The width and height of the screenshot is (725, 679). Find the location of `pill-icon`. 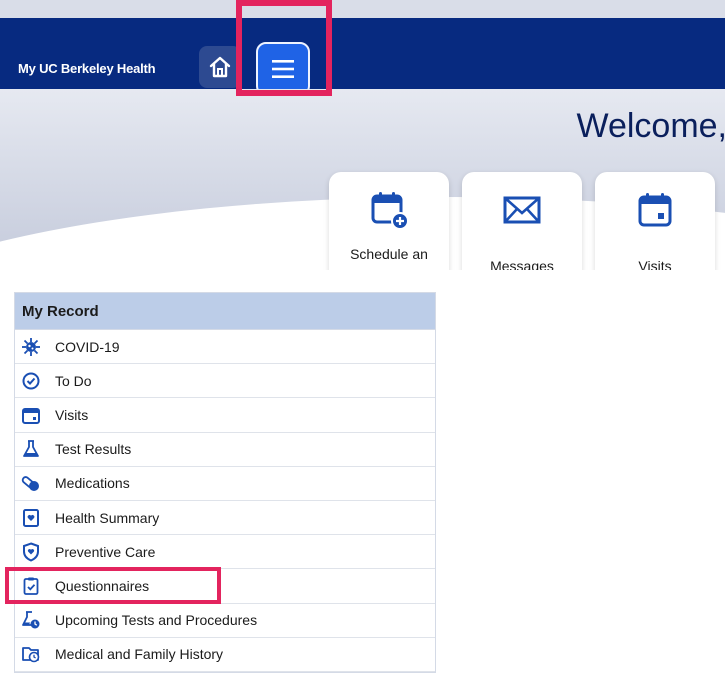

pill-icon is located at coordinates (30, 484).